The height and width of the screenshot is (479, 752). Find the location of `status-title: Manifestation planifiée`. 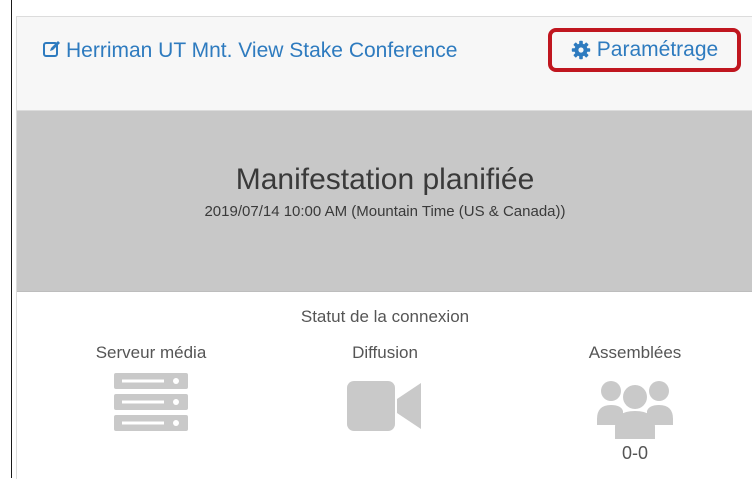

status-title: Manifestation planifiée is located at coordinates (385, 179).